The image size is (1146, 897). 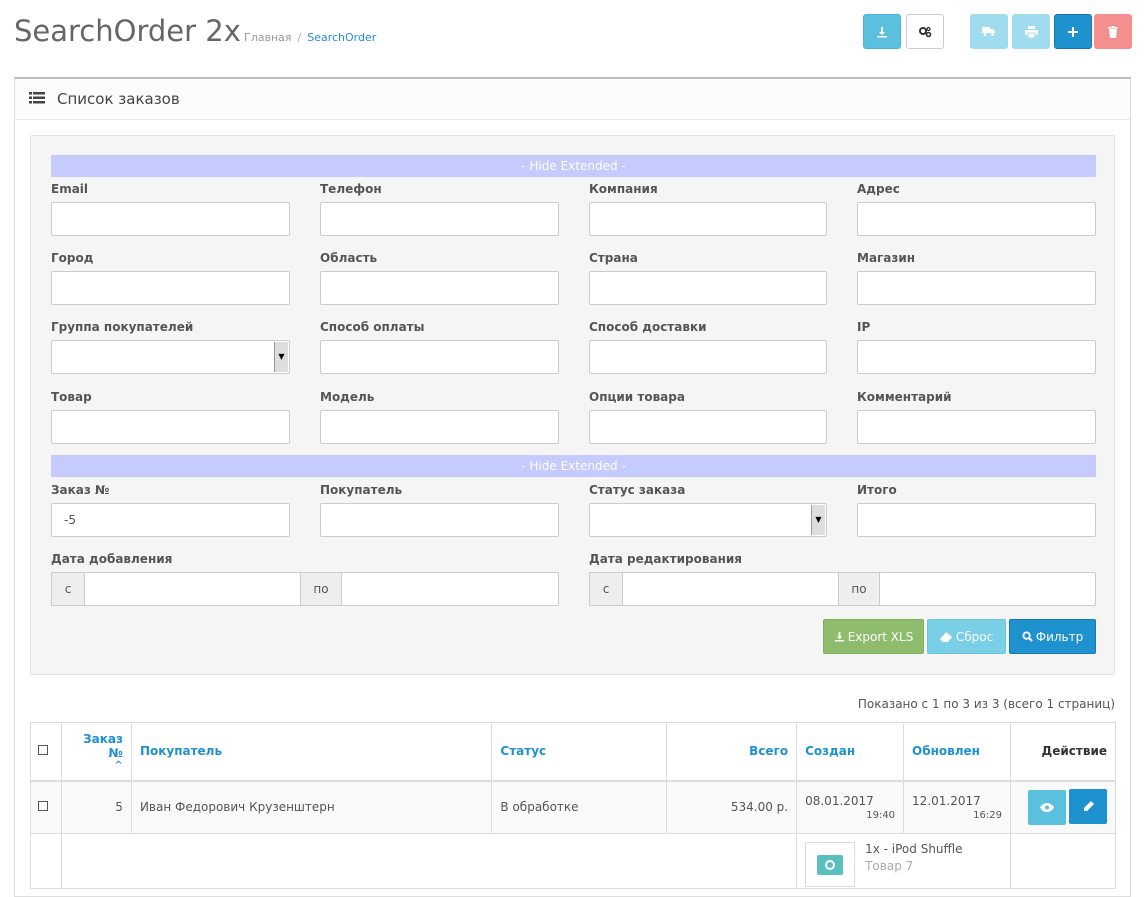 What do you see at coordinates (708, 427) in the screenshot?
I see `product-options-input` at bounding box center [708, 427].